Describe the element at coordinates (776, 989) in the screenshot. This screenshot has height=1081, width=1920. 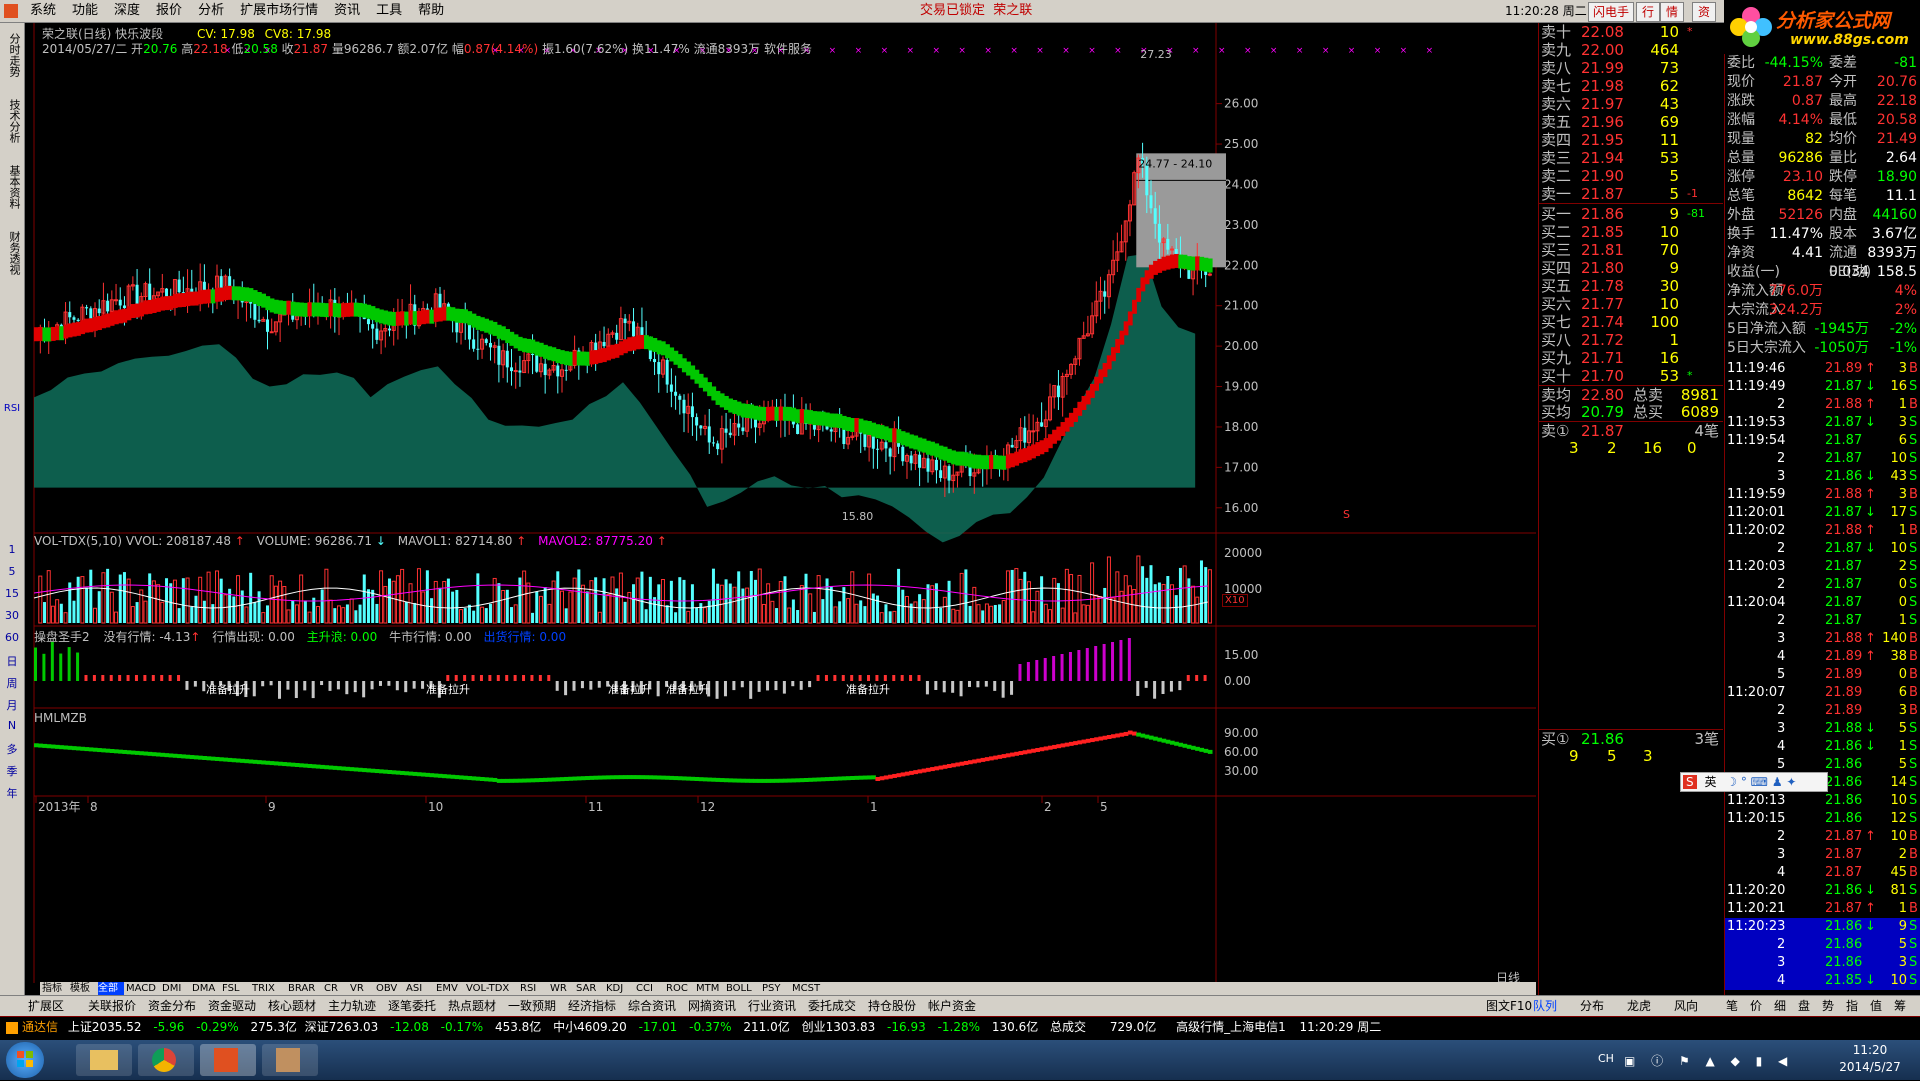
I see `indicator-tab-23: PSY` at that location.